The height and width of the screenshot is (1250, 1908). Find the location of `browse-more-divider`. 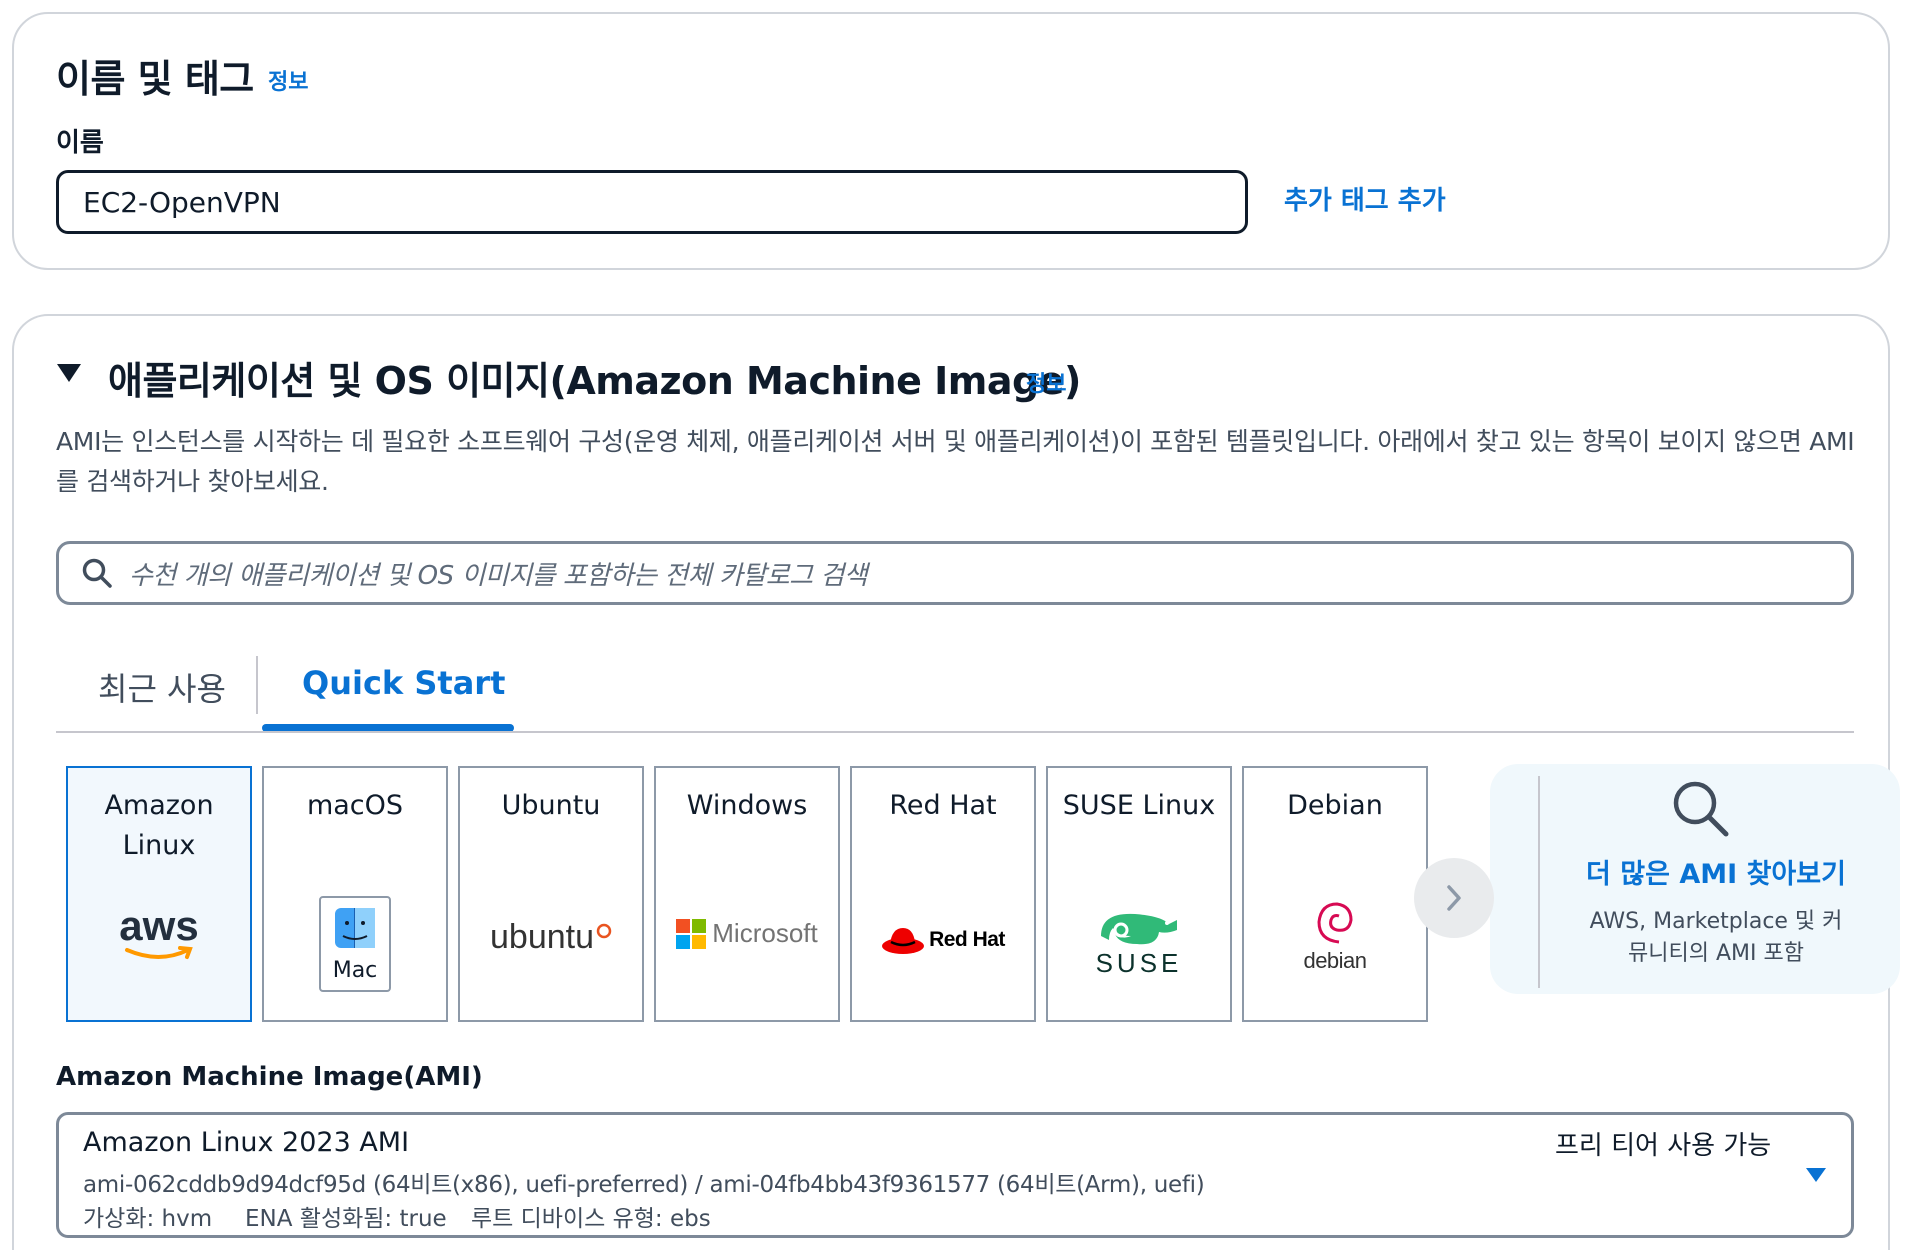

browse-more-divider is located at coordinates (1539, 882).